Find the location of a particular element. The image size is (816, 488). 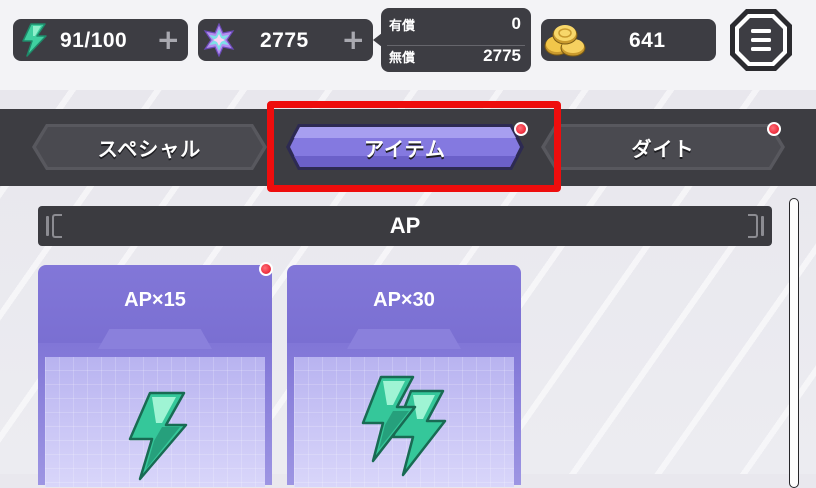

section-header-ap: AP is located at coordinates (405, 226).